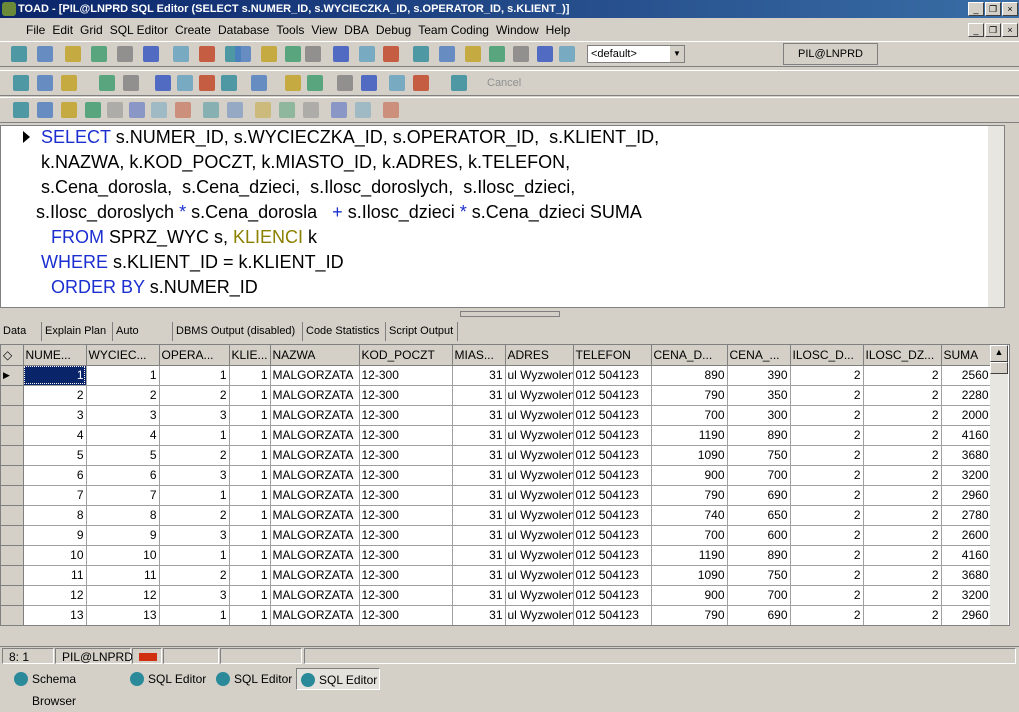 The width and height of the screenshot is (1019, 712). Describe the element at coordinates (966, 395) in the screenshot. I see `grid-cell: 2280` at that location.